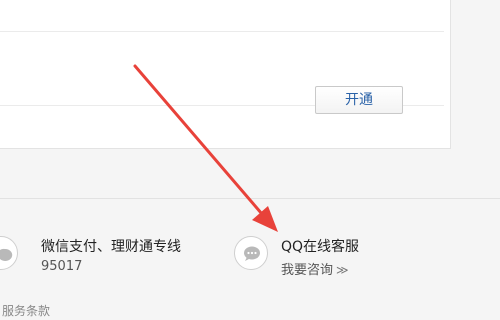  Describe the element at coordinates (342, 270) in the screenshot. I see `double-chevron-right-icon: ≫` at that location.